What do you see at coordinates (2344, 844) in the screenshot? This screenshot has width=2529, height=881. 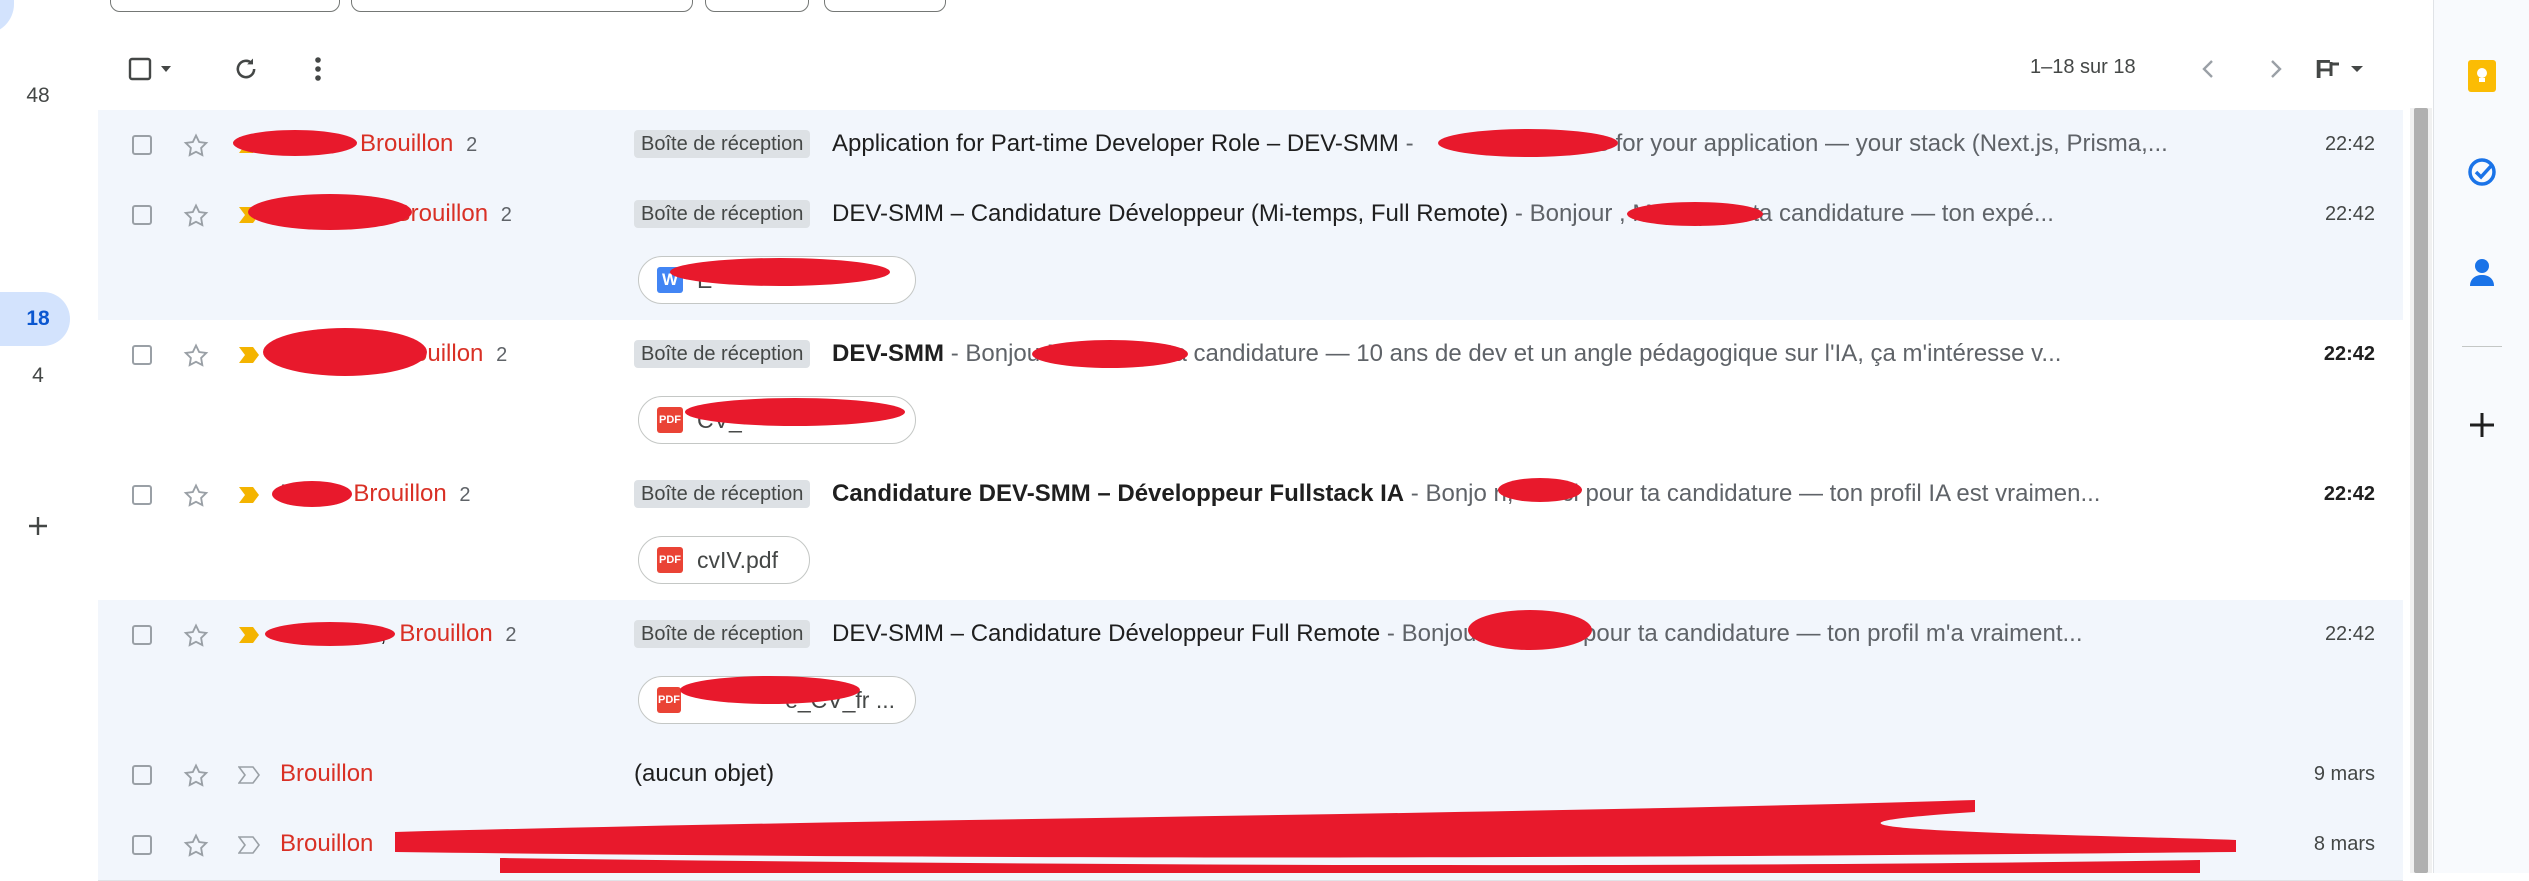 I see `email-date: 8 mars` at bounding box center [2344, 844].